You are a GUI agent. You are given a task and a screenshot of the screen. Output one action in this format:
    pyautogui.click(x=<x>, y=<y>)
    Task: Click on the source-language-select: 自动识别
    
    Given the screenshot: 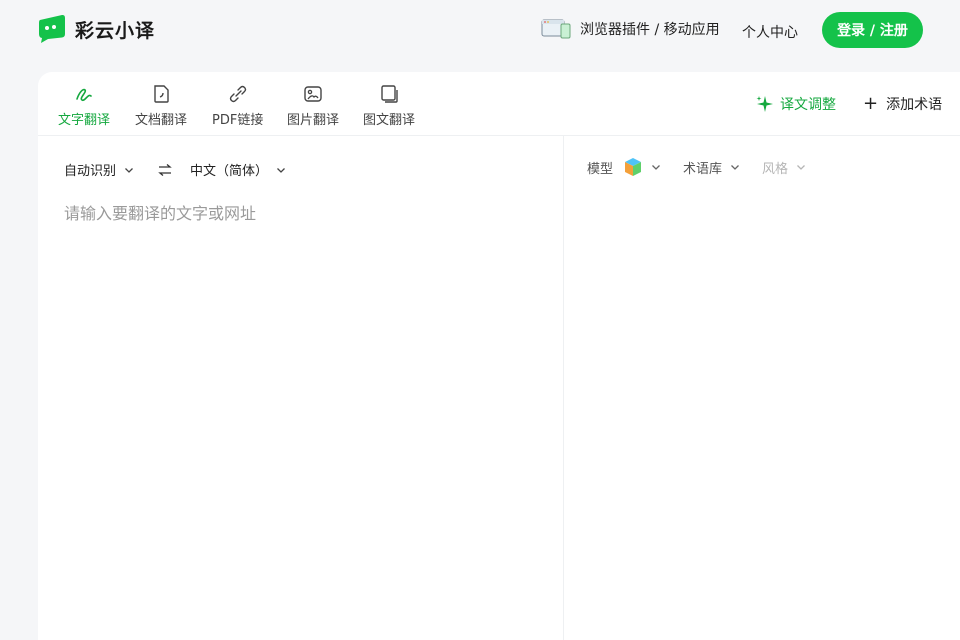 What is the action you would take?
    pyautogui.click(x=99, y=169)
    